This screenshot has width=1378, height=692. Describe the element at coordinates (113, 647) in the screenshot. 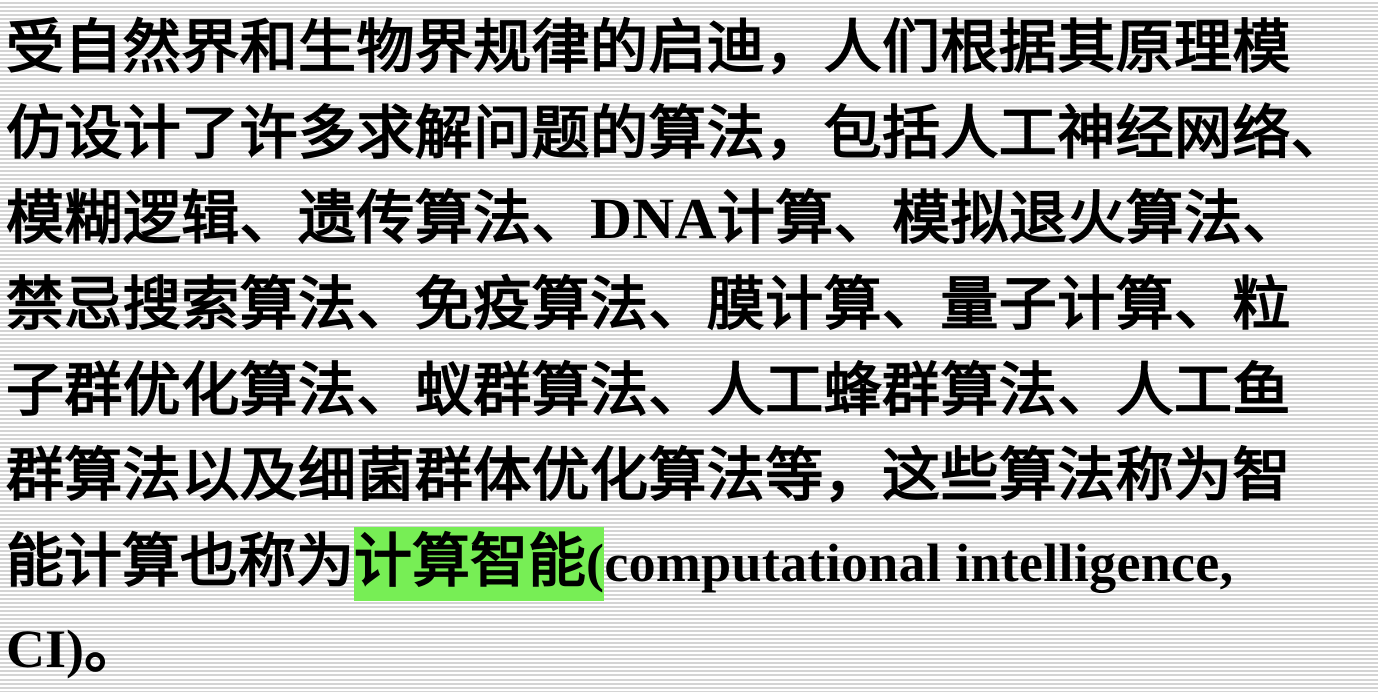

I see `text-line-8-end: 。` at that location.